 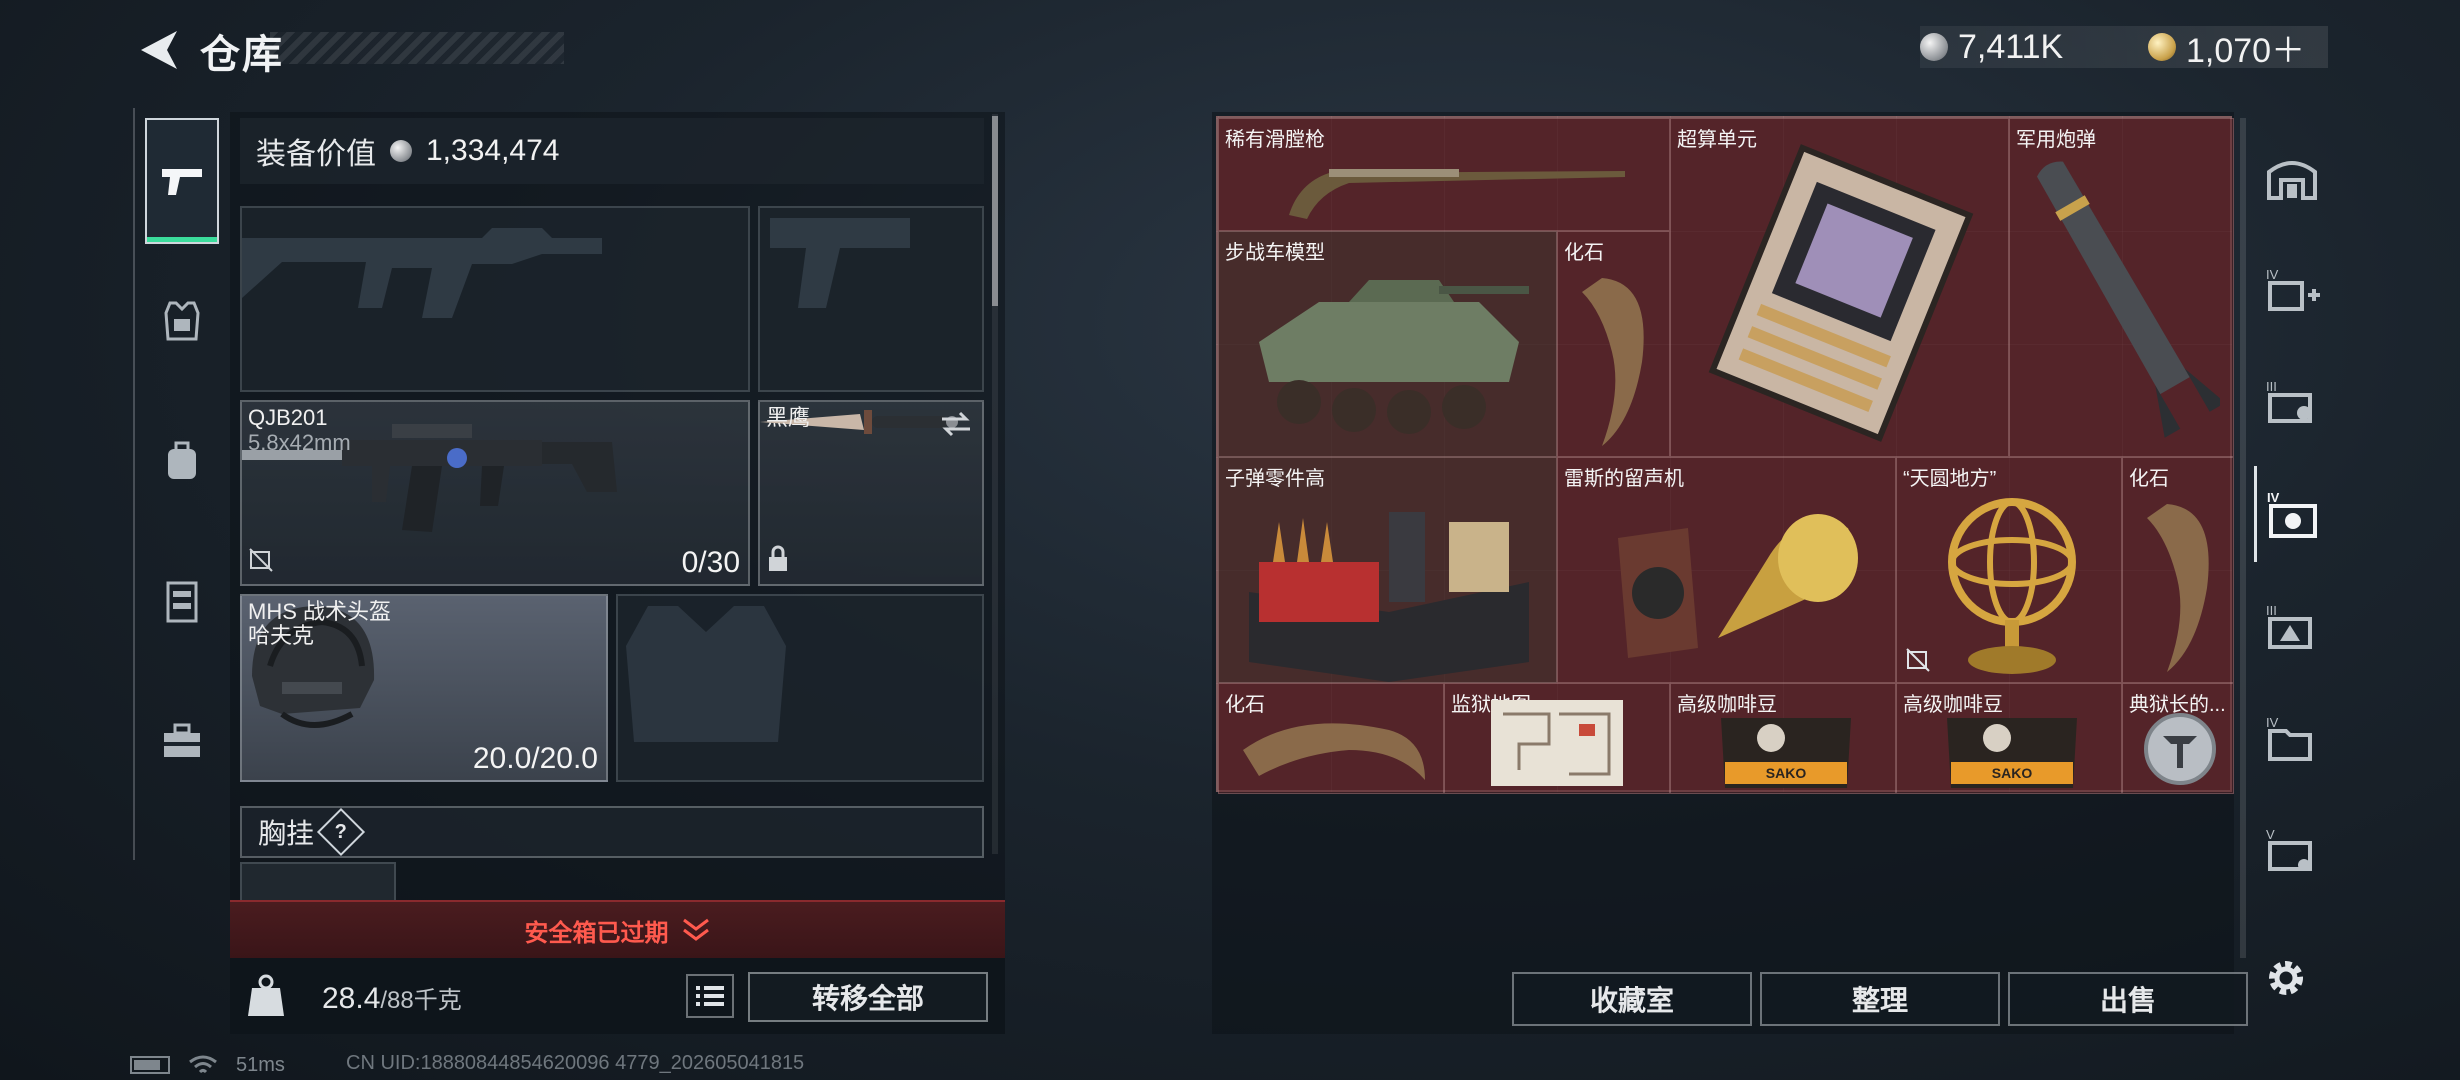 I want to click on safe-box-expired-banner: 安全箱已过期, so click(x=617, y=929).